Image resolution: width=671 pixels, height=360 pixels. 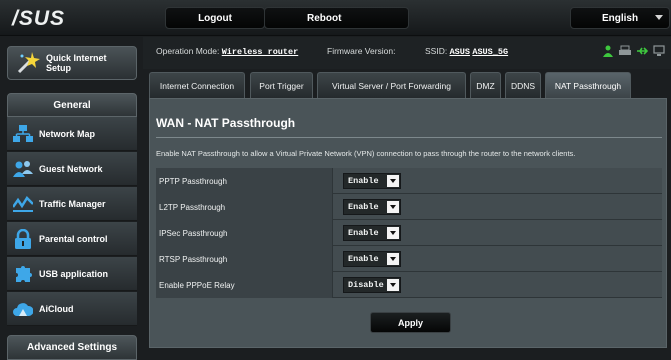 I want to click on ipsec-passthrough-select: Enable, so click(x=372, y=233).